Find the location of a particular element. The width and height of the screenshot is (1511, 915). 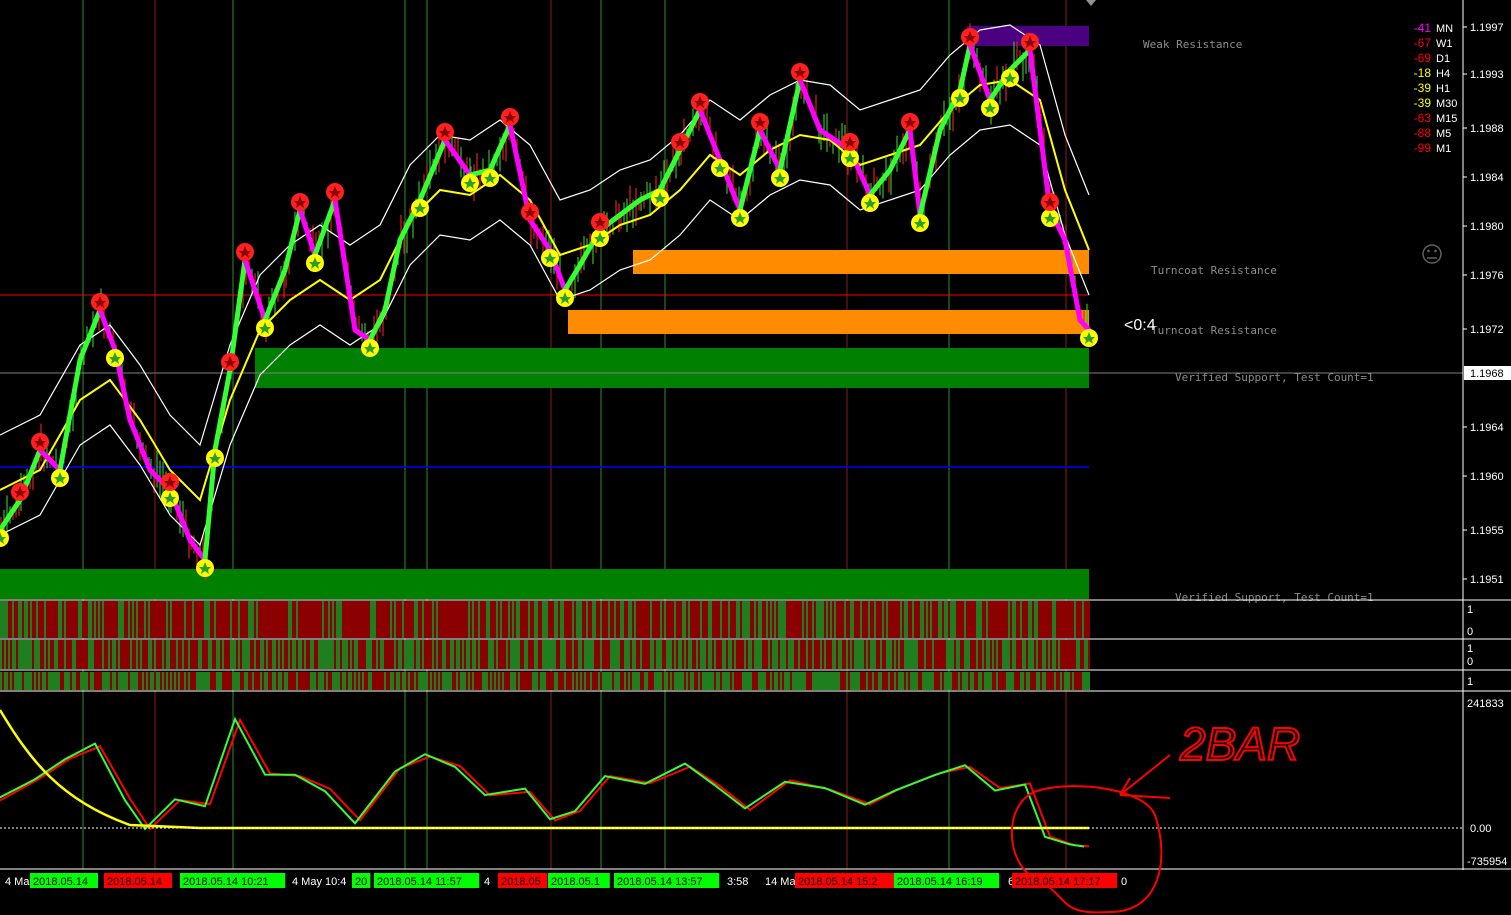

time-label: 2018.05.14 13:57 is located at coordinates (667, 880).